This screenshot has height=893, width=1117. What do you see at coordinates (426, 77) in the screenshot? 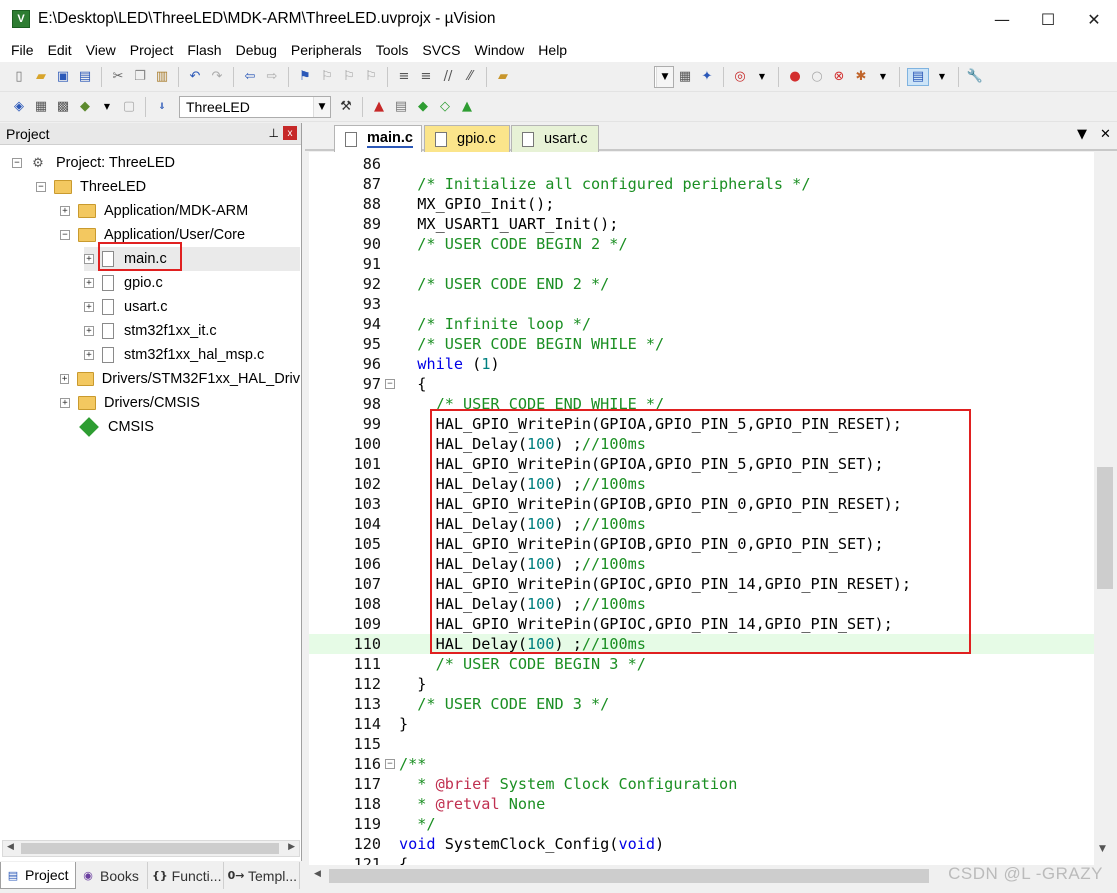
I see `unindent-icon: ≡` at bounding box center [426, 77].